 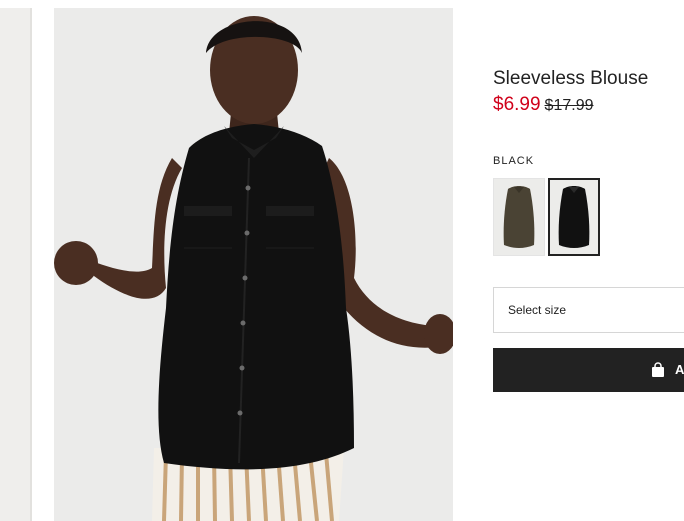 I want to click on black-blouse-thumbnail, so click(x=574, y=217).